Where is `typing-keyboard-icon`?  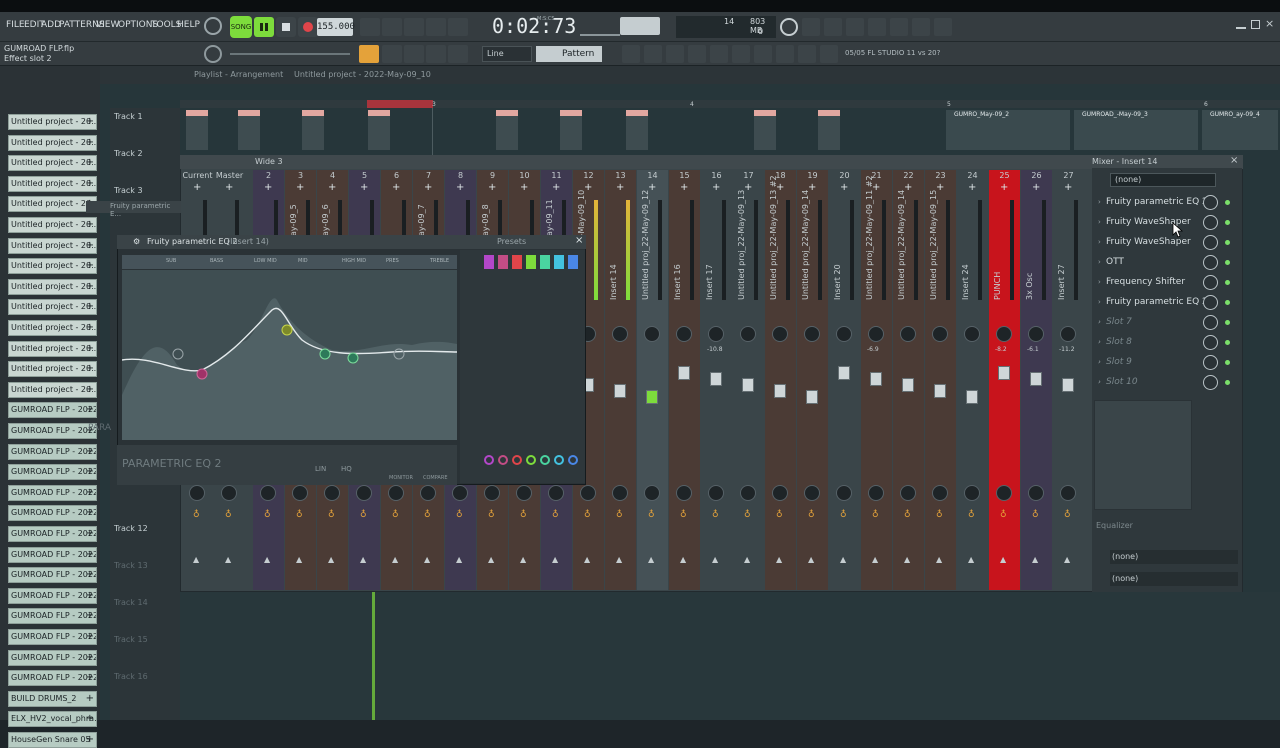
typing-keyboard-icon is located at coordinates (369, 54).